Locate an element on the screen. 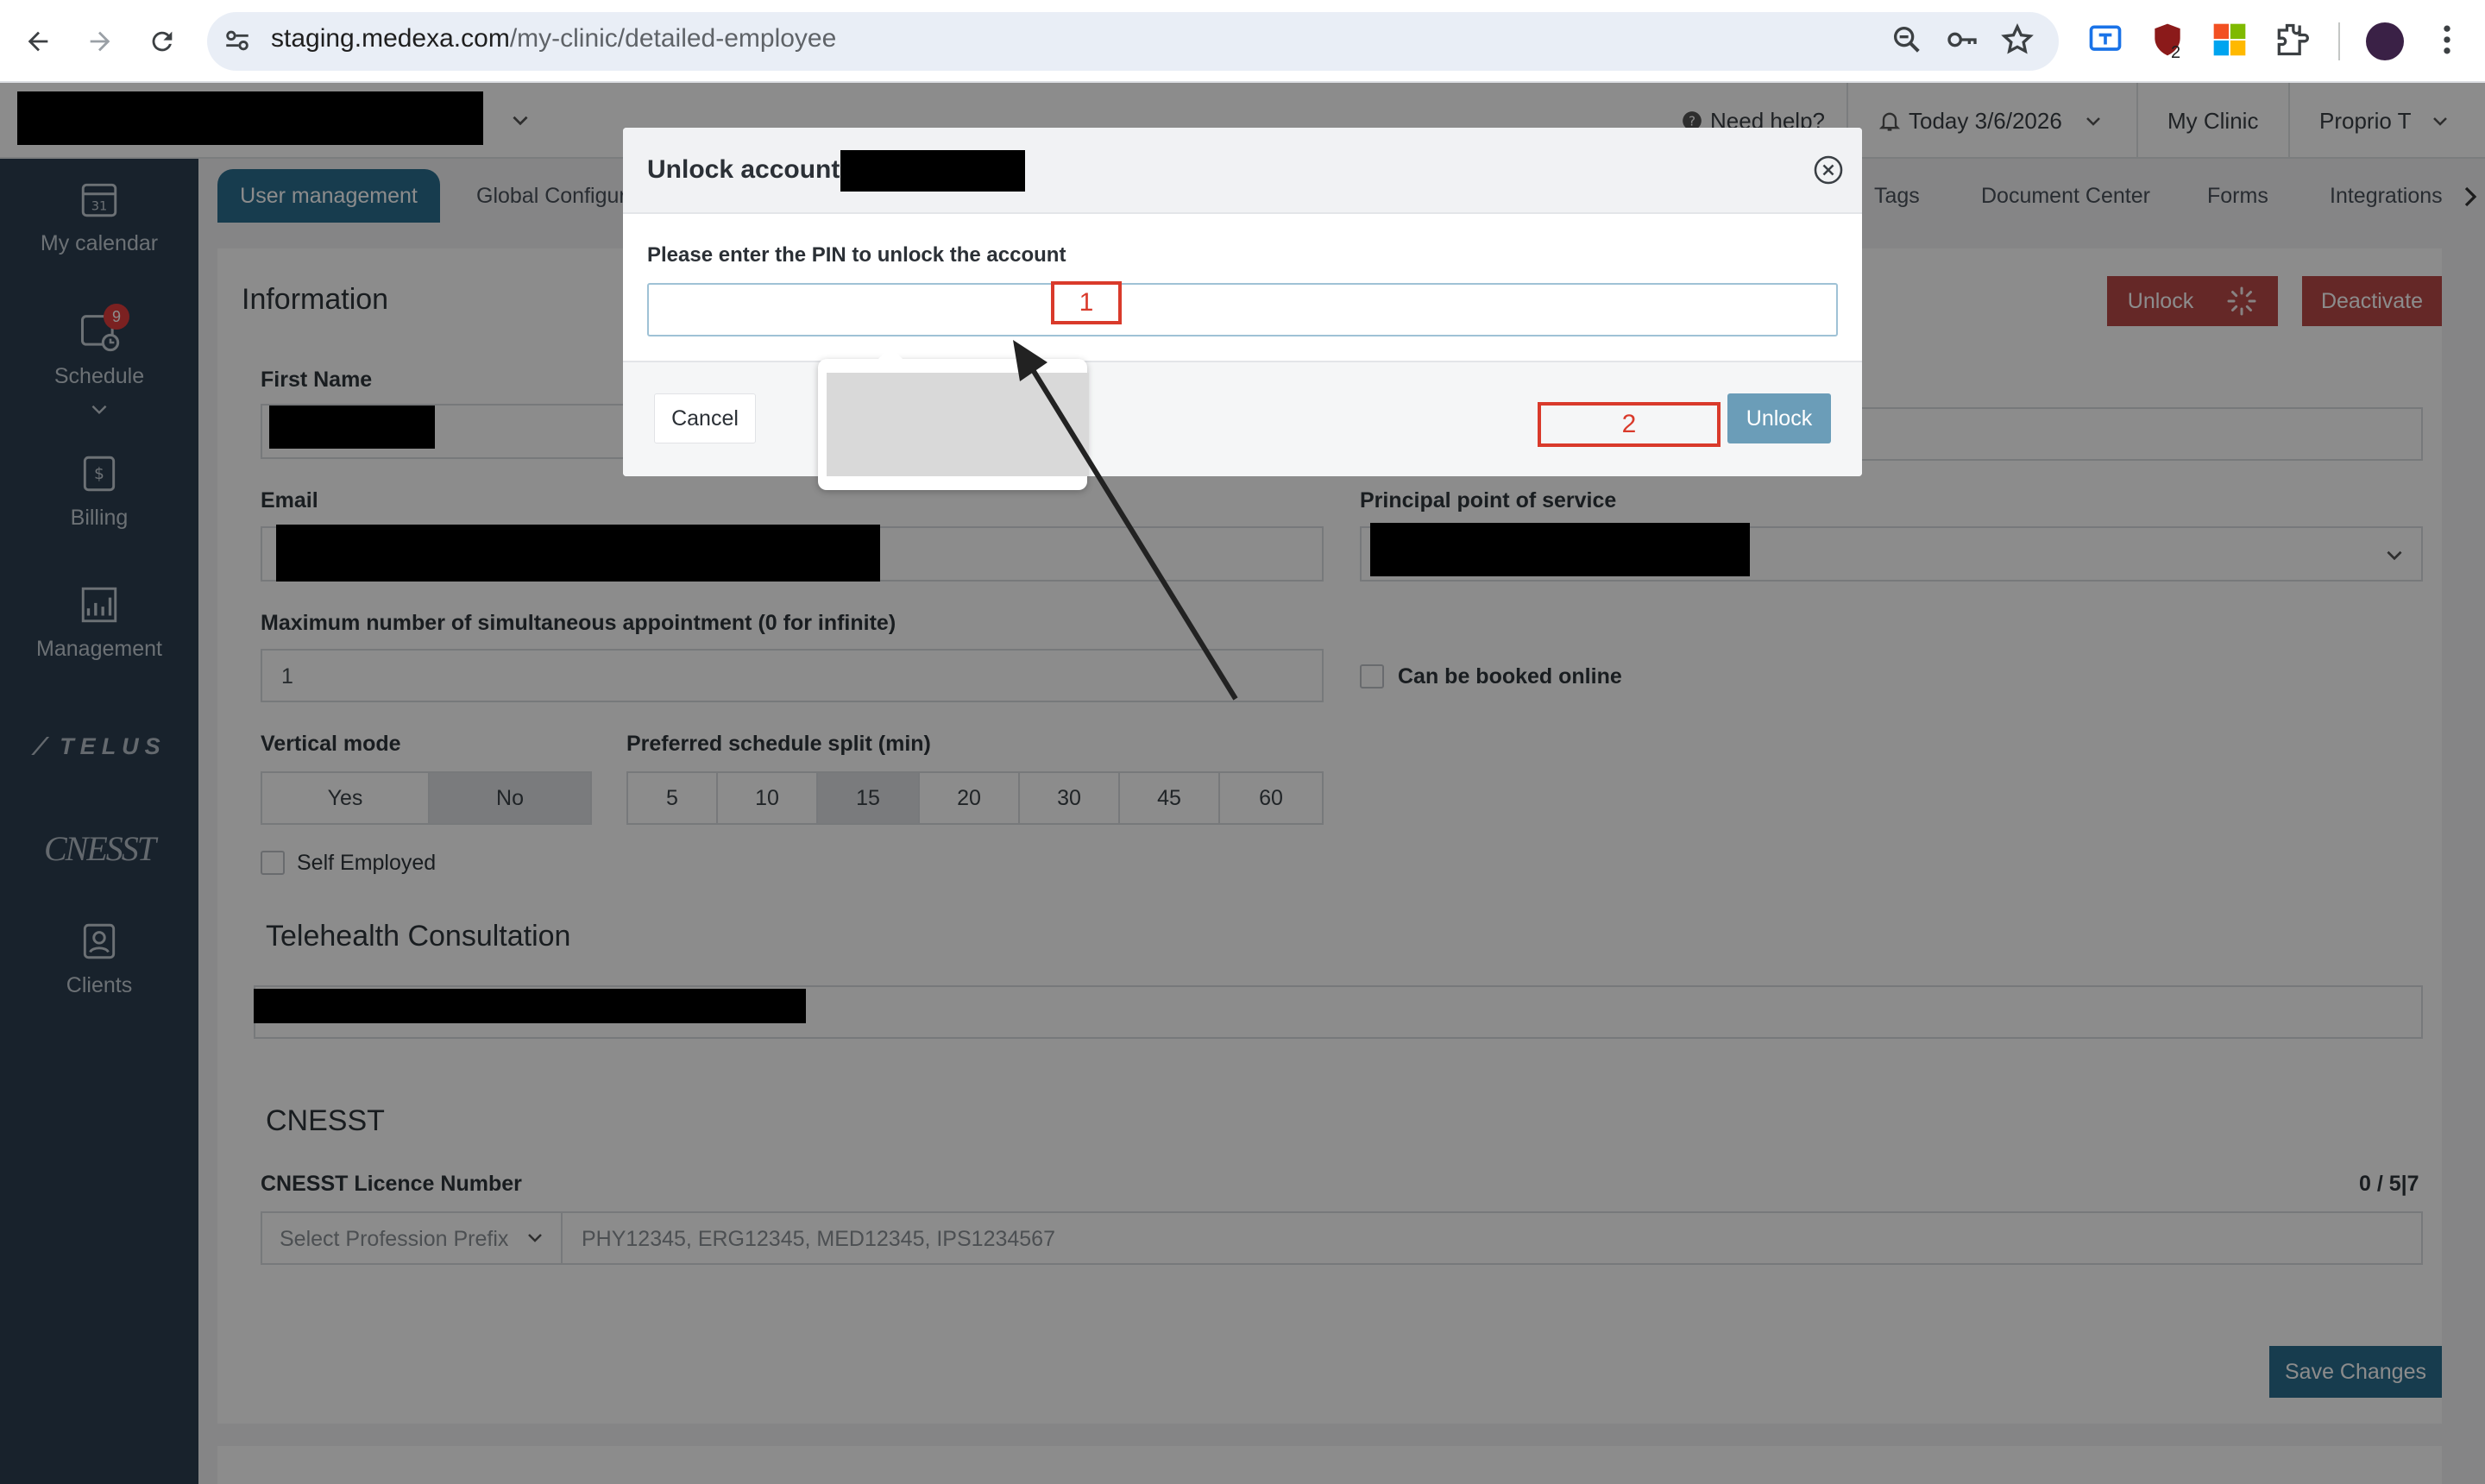 Image resolution: width=2485 pixels, height=1484 pixels. translate-extension-icon is located at coordinates (2105, 40).